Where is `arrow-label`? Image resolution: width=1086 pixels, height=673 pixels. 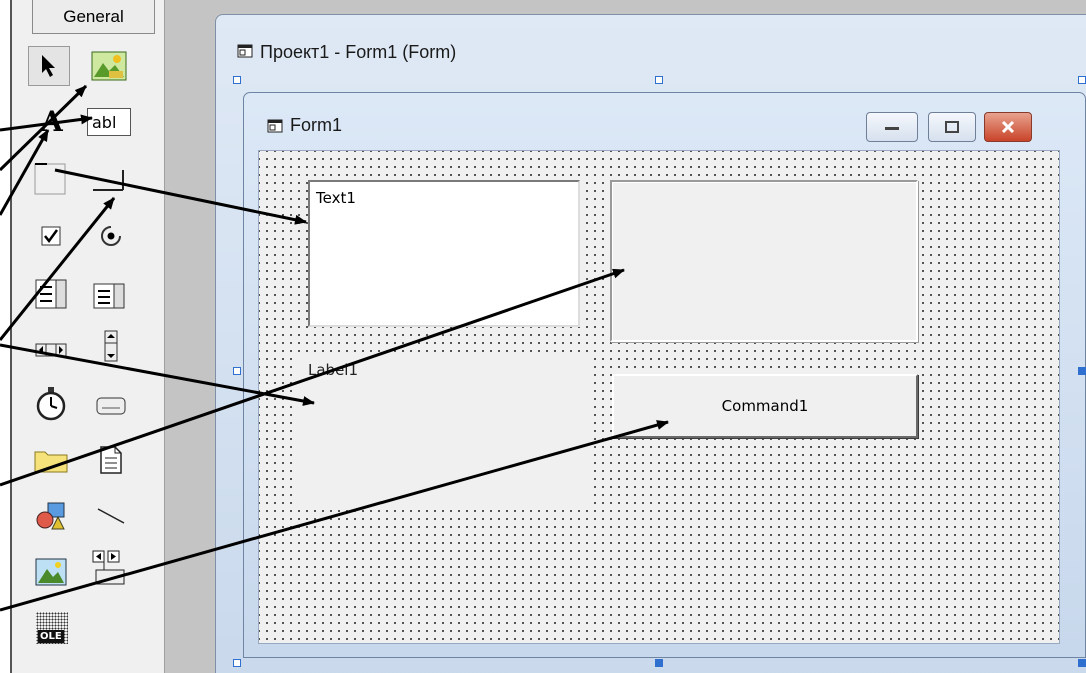 arrow-label is located at coordinates (25, 172).